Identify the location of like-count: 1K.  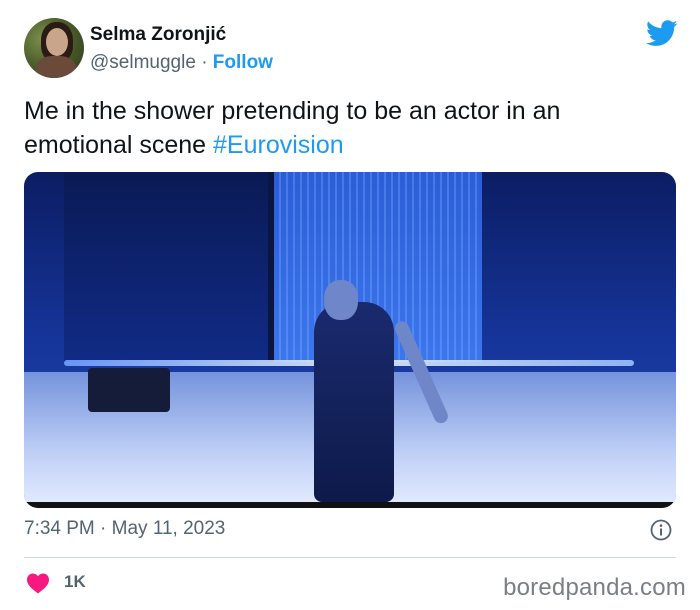
(75, 582).